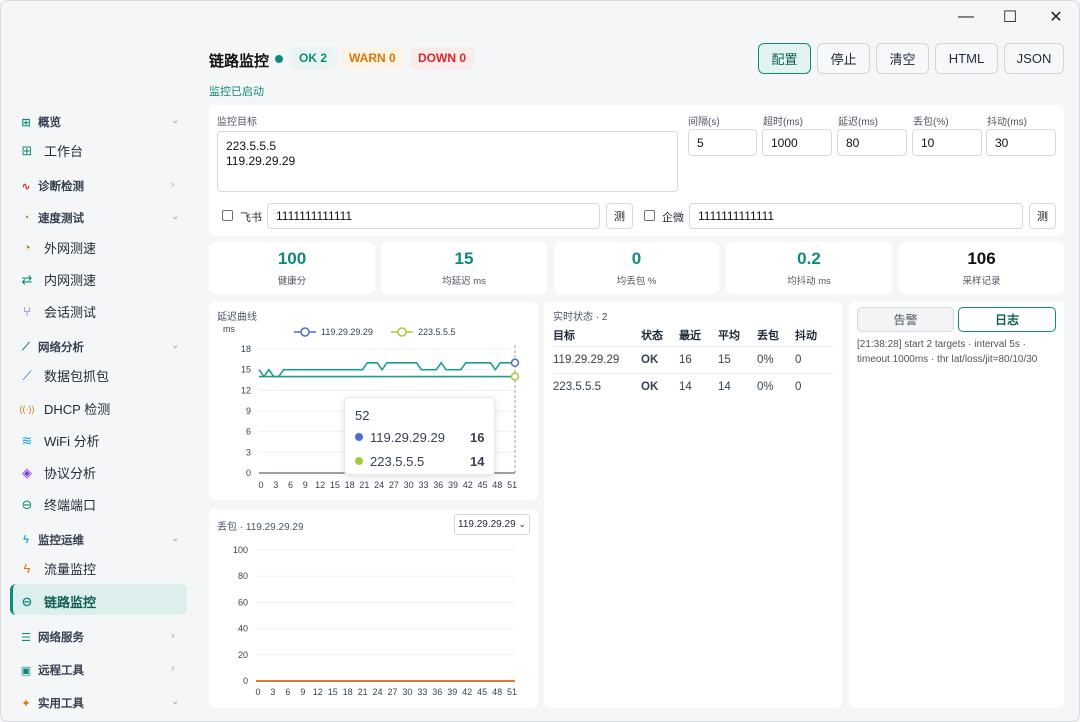 The image size is (1080, 722). I want to click on export-html-button: HTML, so click(966, 58).